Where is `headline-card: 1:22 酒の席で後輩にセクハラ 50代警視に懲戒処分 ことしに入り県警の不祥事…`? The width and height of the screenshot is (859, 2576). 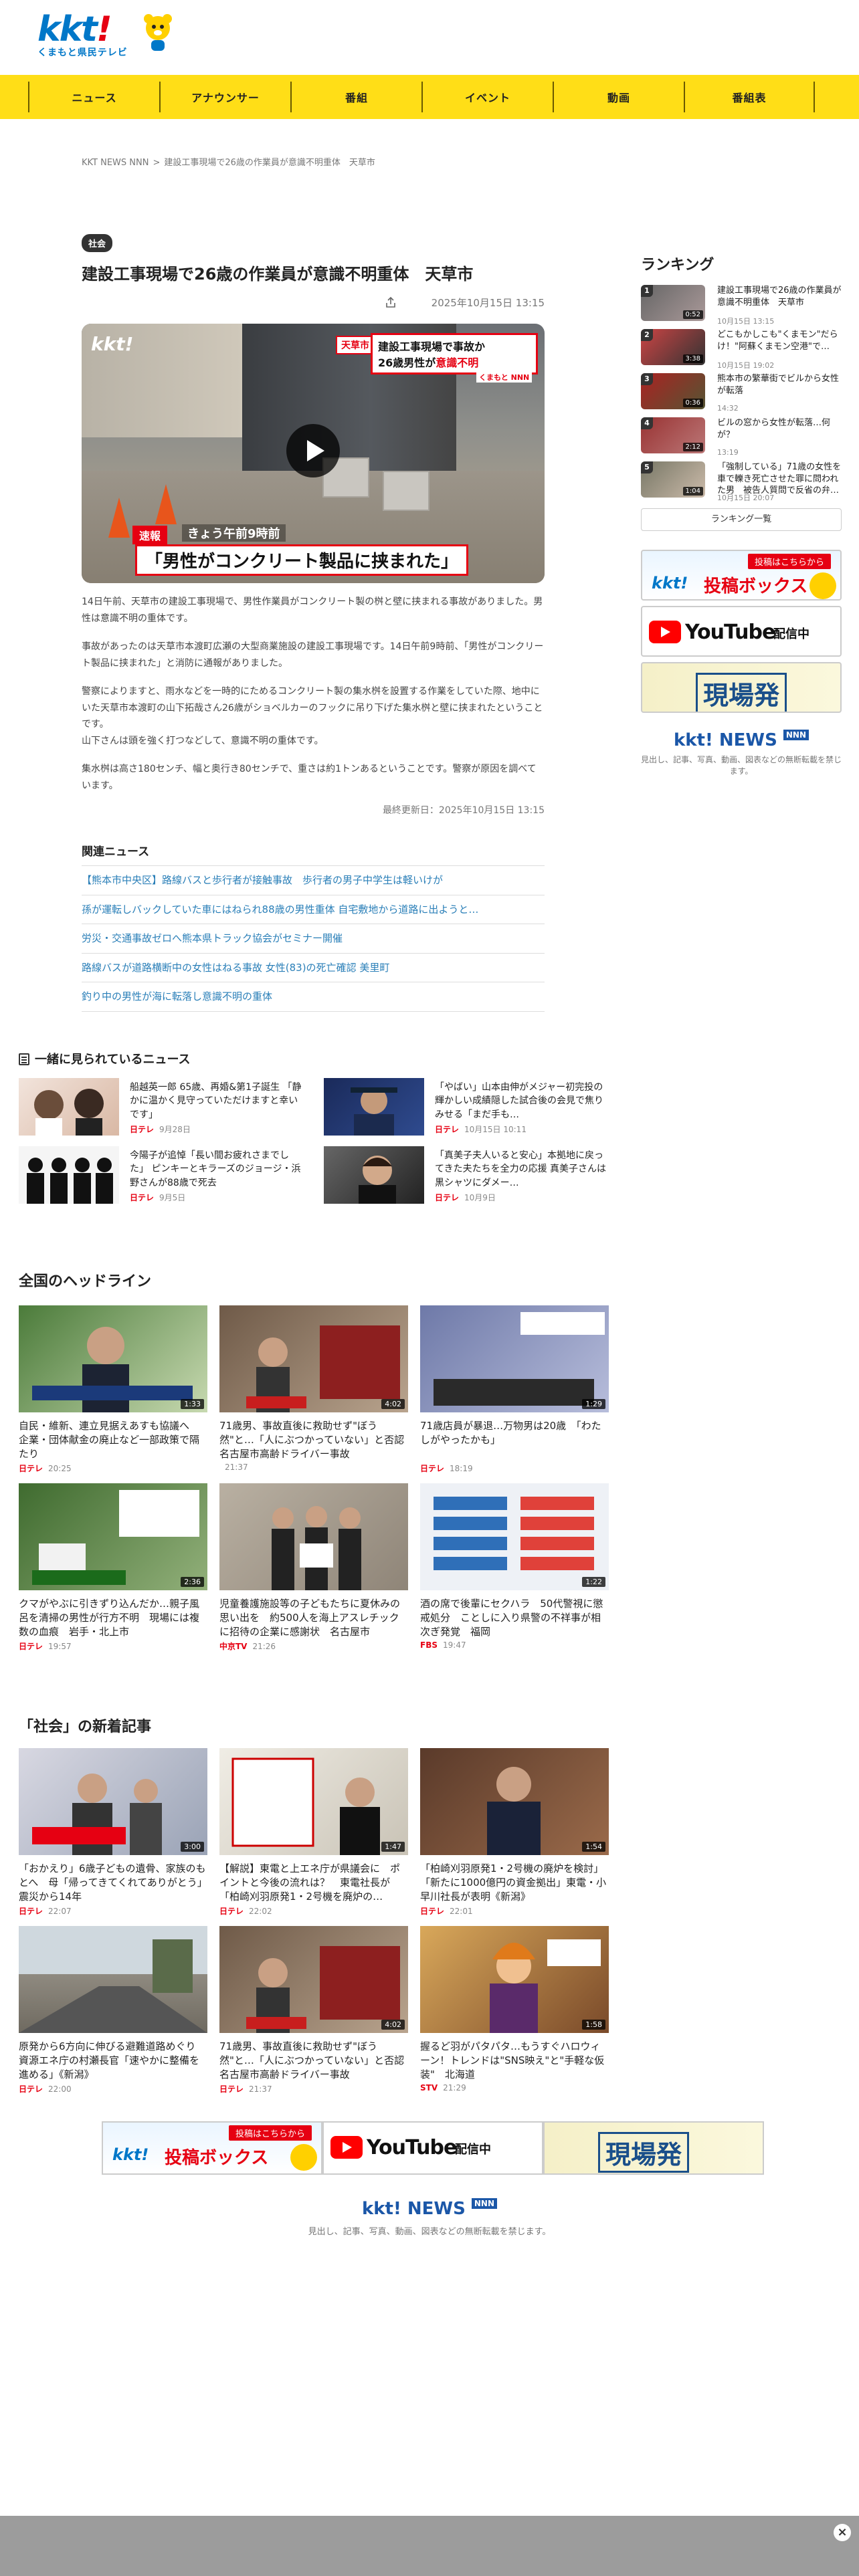 headline-card: 1:22 酒の席で後輩にセクハラ 50代警視に懲戒処分 ことしに入り県警の不祥事… is located at coordinates (514, 1566).